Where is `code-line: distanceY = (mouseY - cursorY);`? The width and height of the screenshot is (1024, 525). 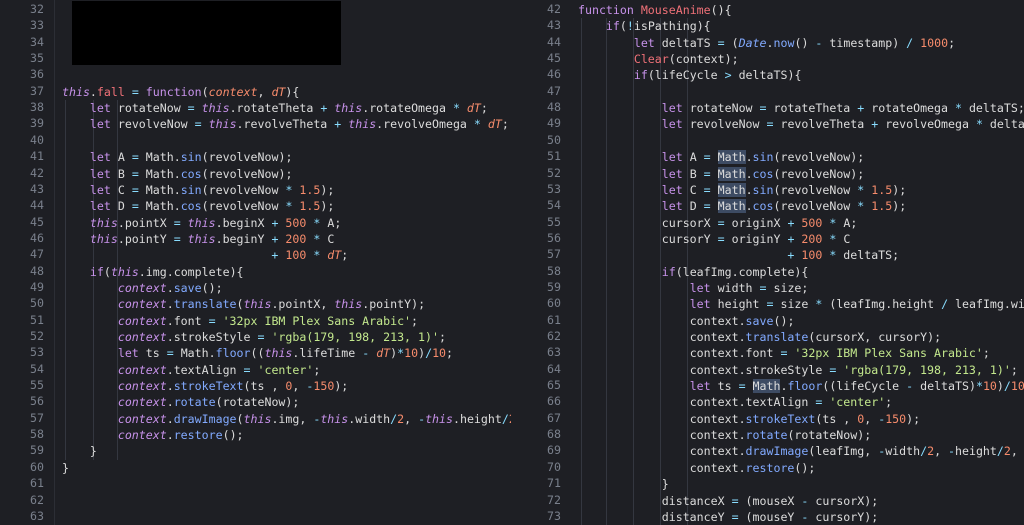
code-line: distanceY = (mouseY - cursorY); is located at coordinates (728, 517).